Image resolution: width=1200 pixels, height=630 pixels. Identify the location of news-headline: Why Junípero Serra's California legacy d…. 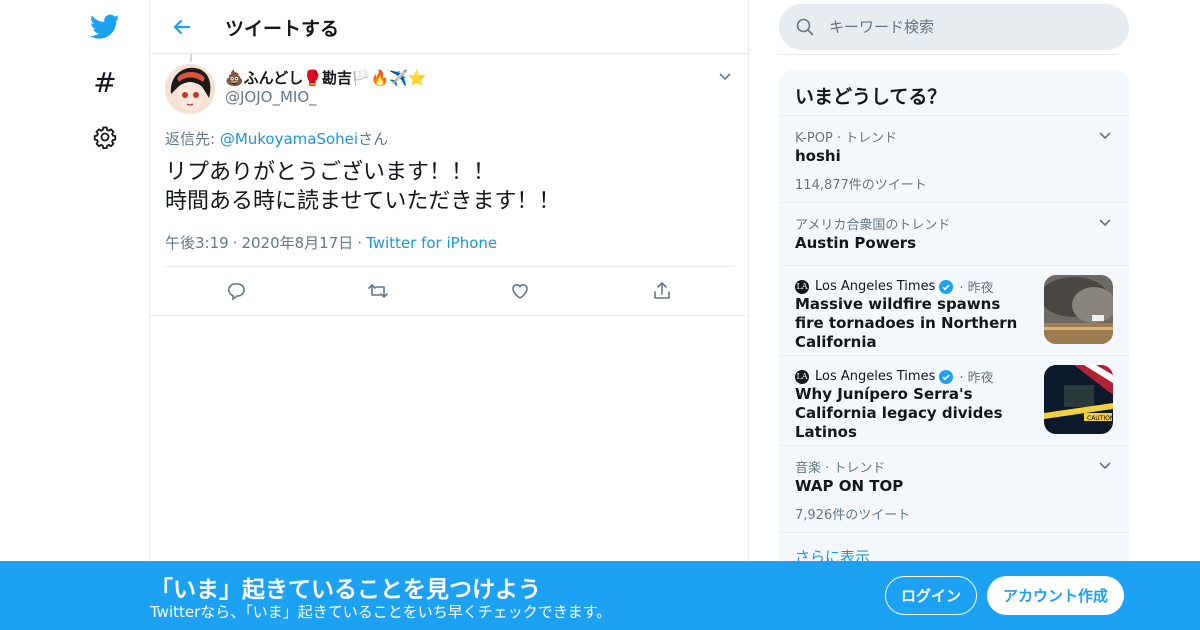
(910, 413).